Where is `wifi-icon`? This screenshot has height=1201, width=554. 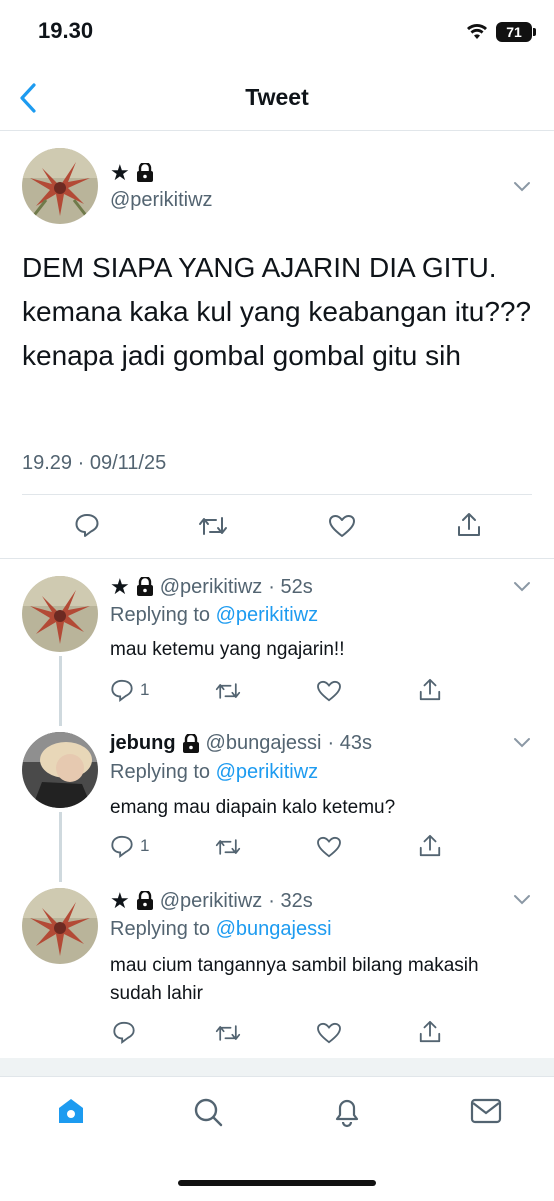
wifi-icon is located at coordinates (477, 31).